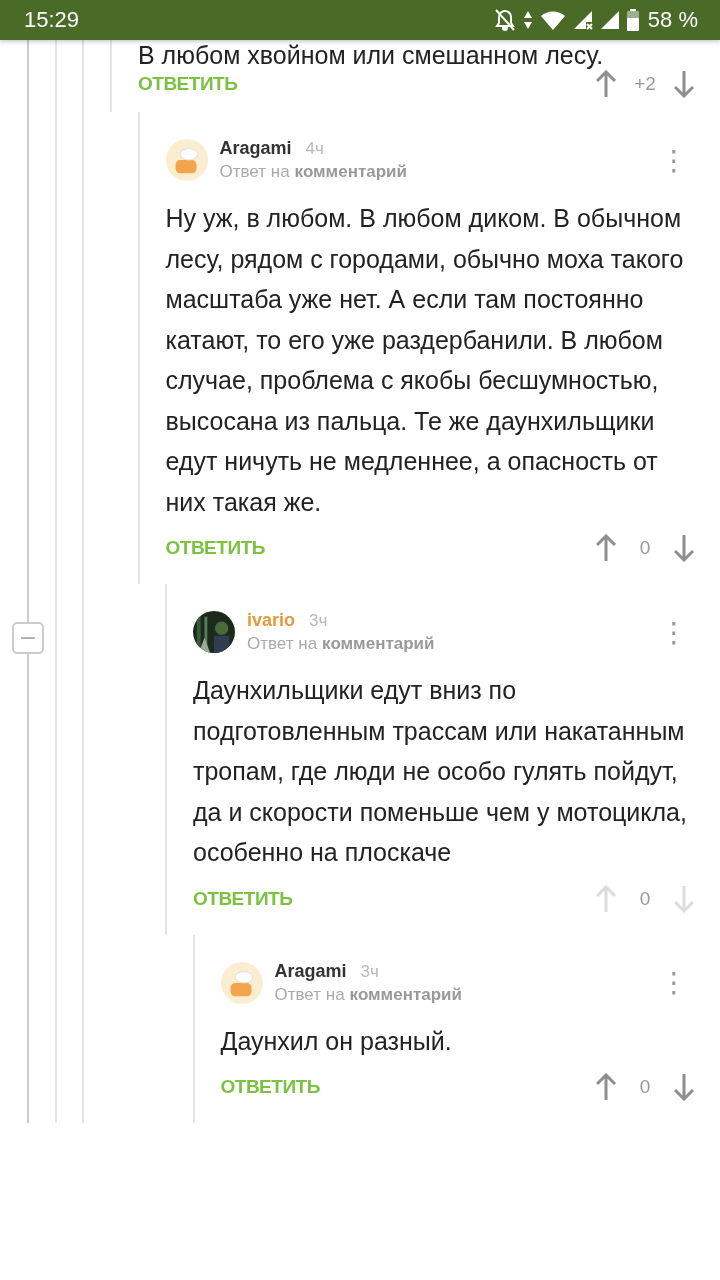 The height and width of the screenshot is (1280, 720). What do you see at coordinates (527, 20) in the screenshot?
I see `data-arrows-icon` at bounding box center [527, 20].